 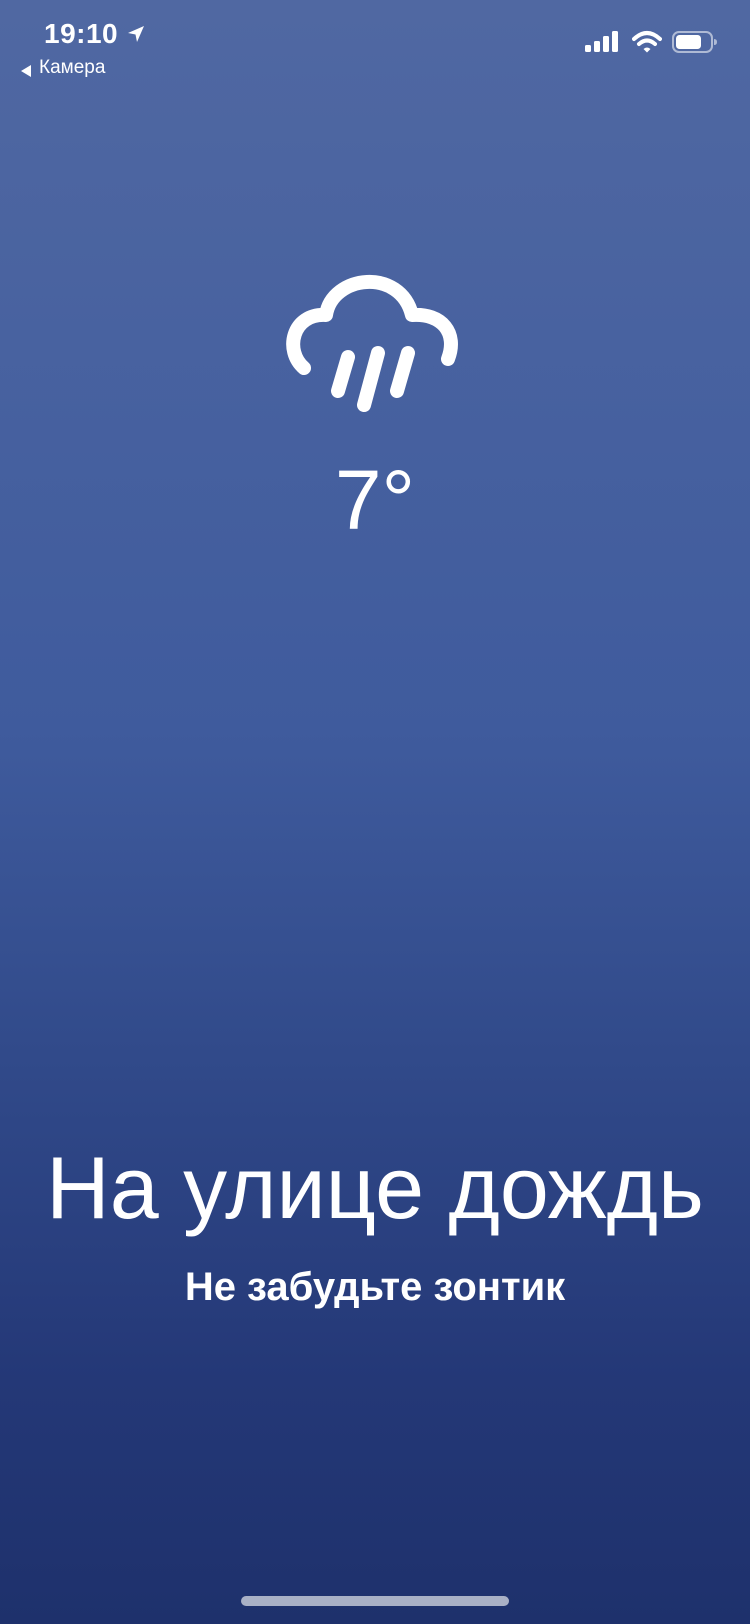 What do you see at coordinates (26, 69) in the screenshot?
I see `back-triangle-icon` at bounding box center [26, 69].